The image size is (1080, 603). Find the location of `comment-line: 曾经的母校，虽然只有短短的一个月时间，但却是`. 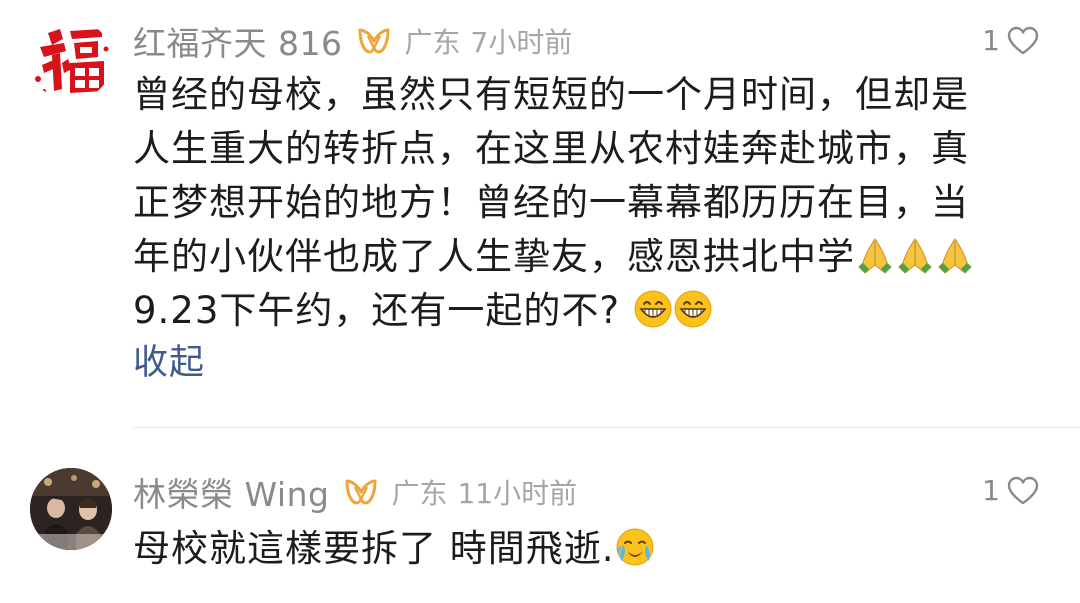

comment-line: 曾经的母校，虽然只有短短的一个月时间，但却是 is located at coordinates (551, 94).